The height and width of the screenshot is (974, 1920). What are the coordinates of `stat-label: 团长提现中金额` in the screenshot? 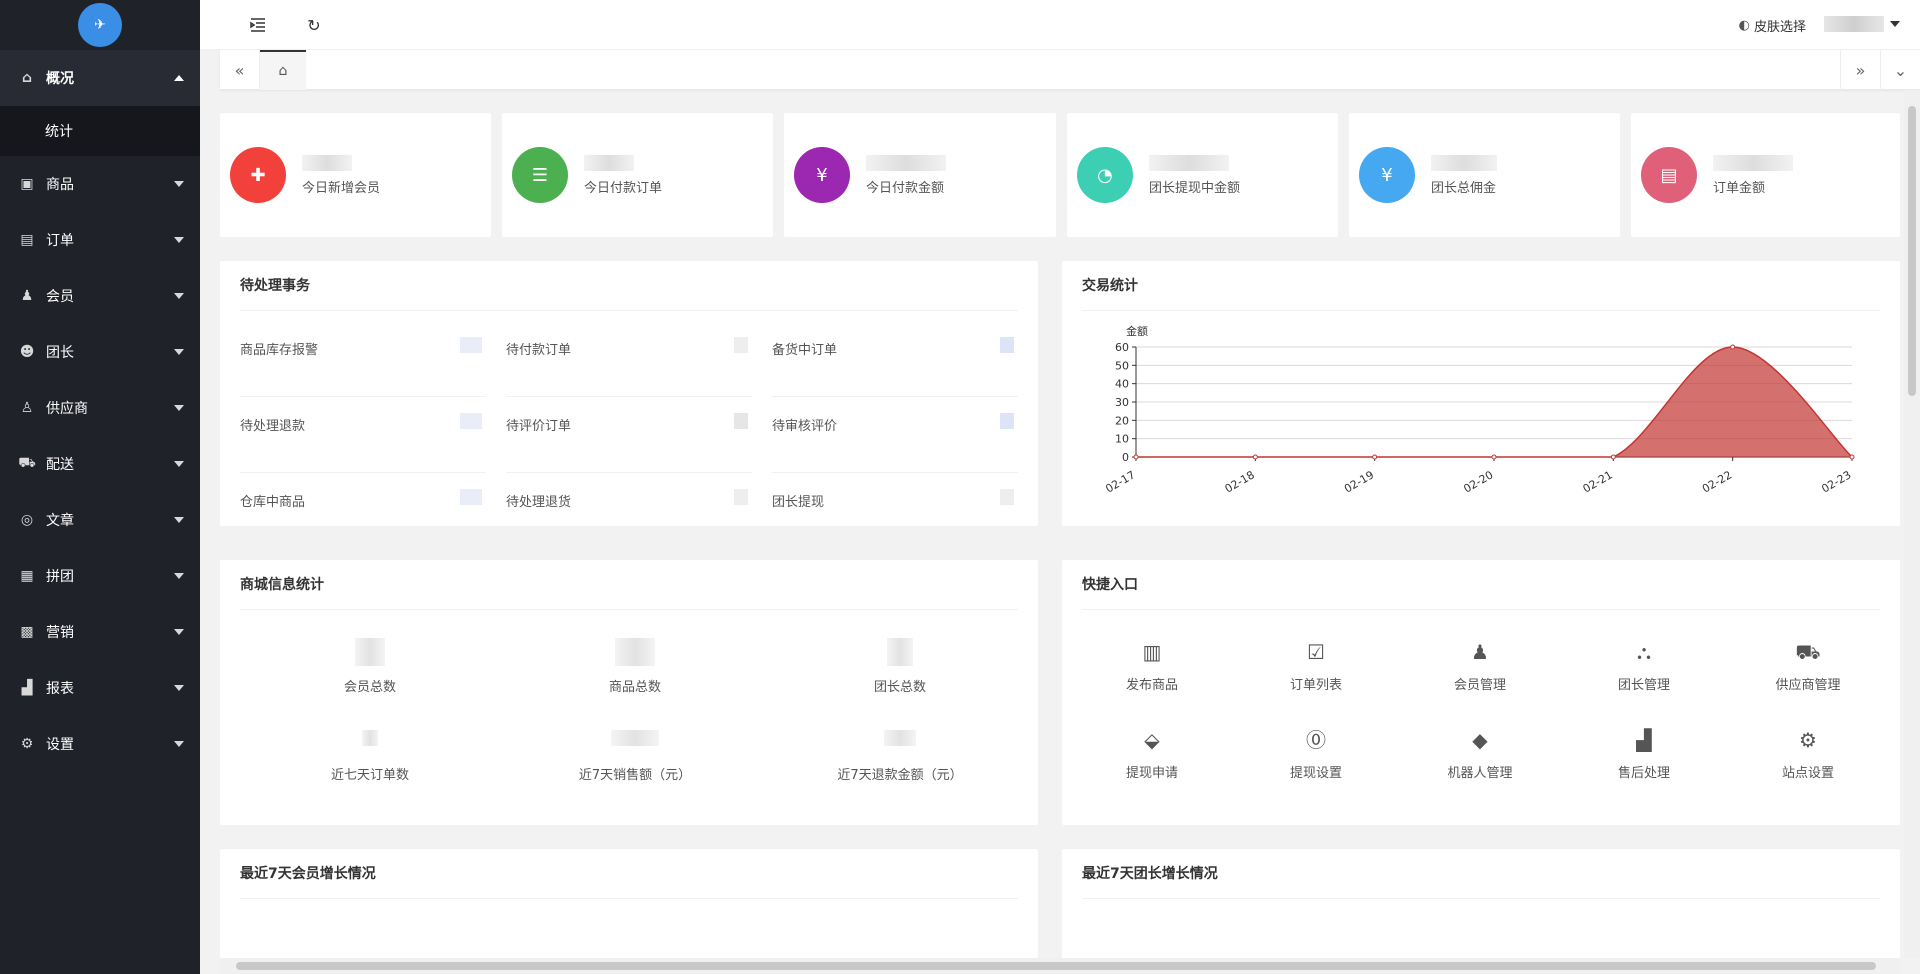 It's located at (1195, 188).